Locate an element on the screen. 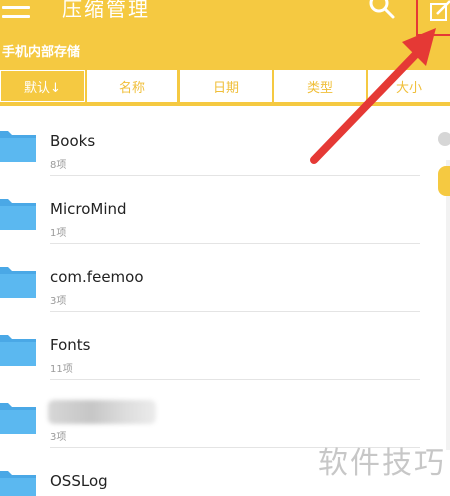  edit-icon is located at coordinates (440, 10).